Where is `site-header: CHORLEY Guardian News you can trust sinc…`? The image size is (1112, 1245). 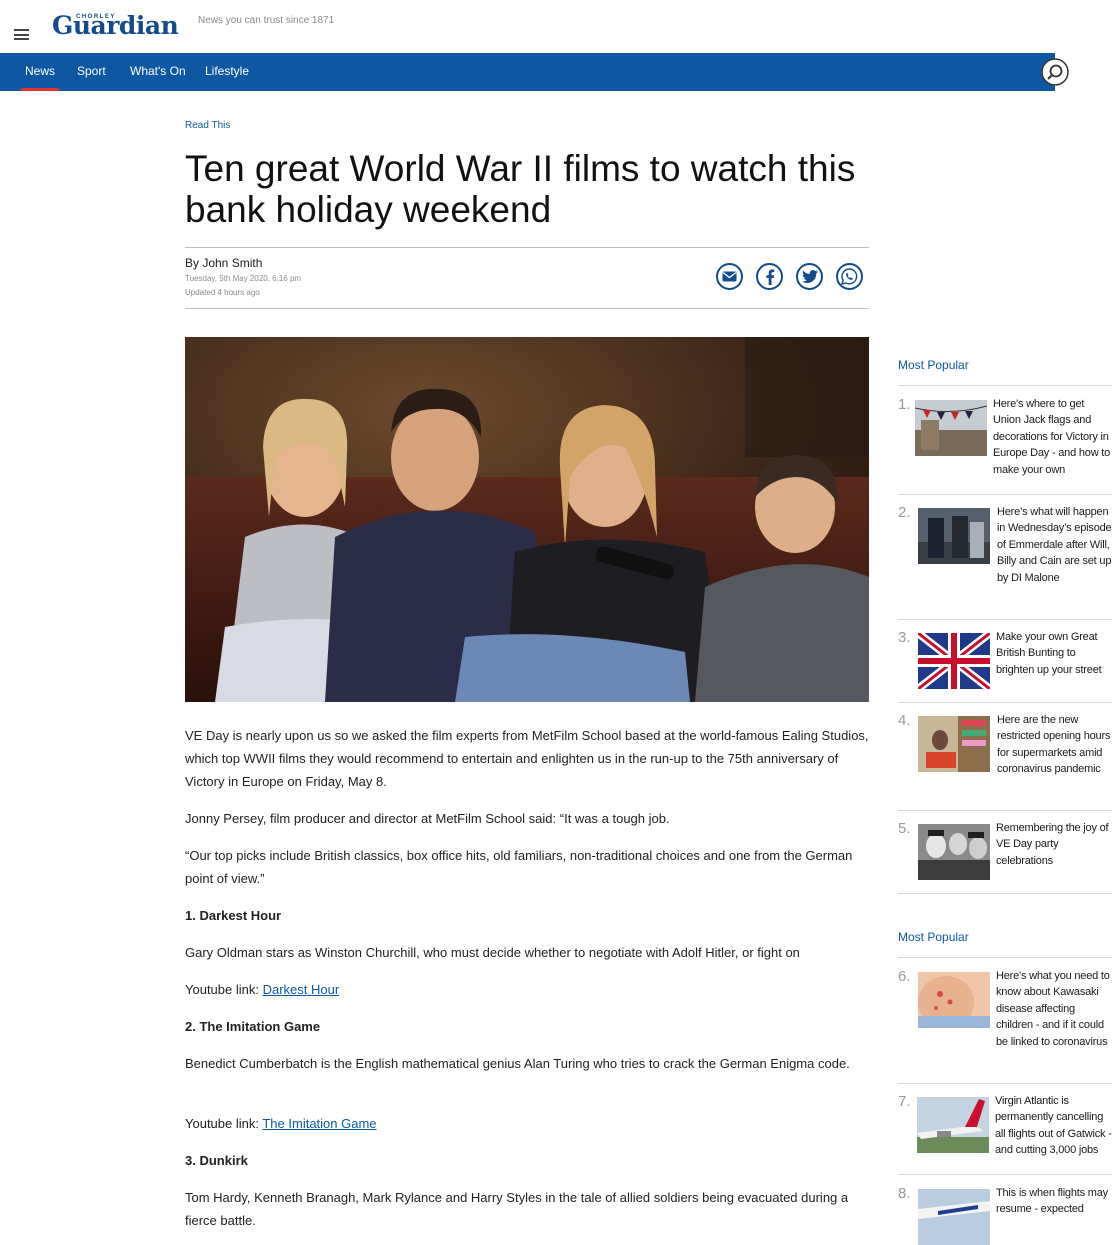
site-header: CHORLEY Guardian News you can trust sinc… is located at coordinates (556, 26).